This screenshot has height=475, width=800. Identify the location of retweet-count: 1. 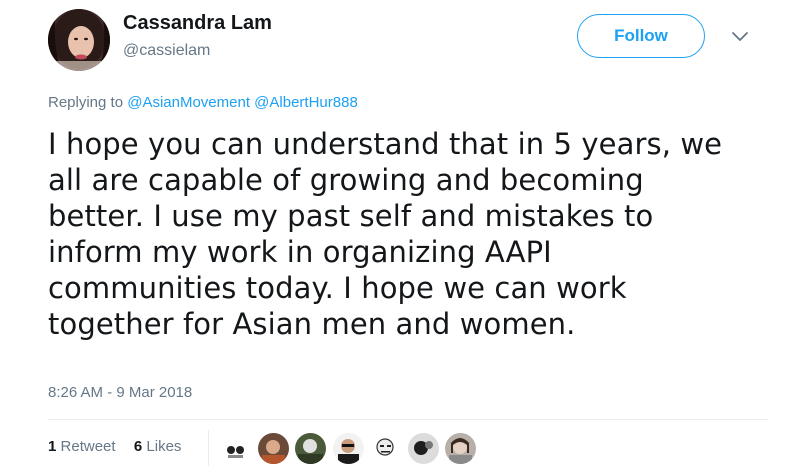
(52, 446).